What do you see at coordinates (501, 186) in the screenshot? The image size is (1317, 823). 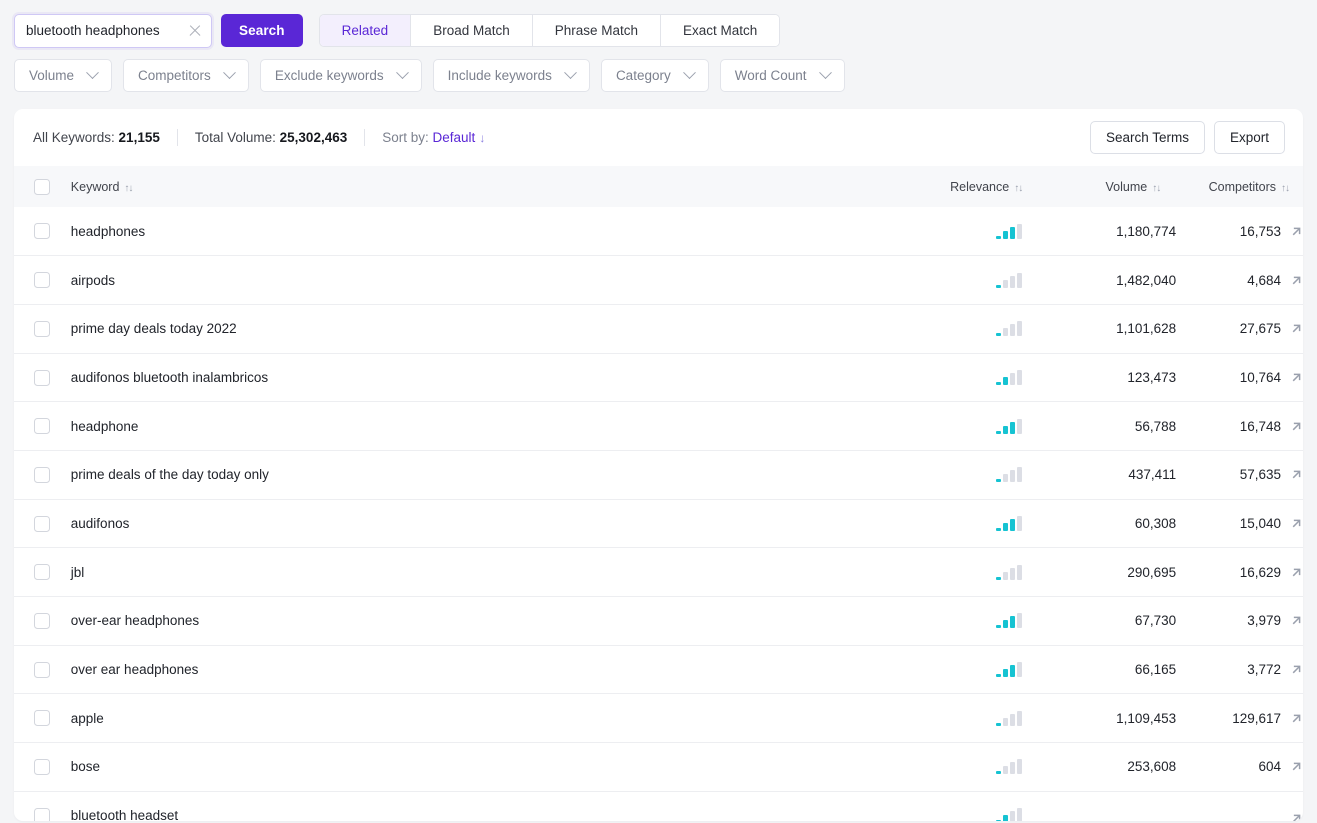 I see `column-header-keyword: Keyword ↑↓` at bounding box center [501, 186].